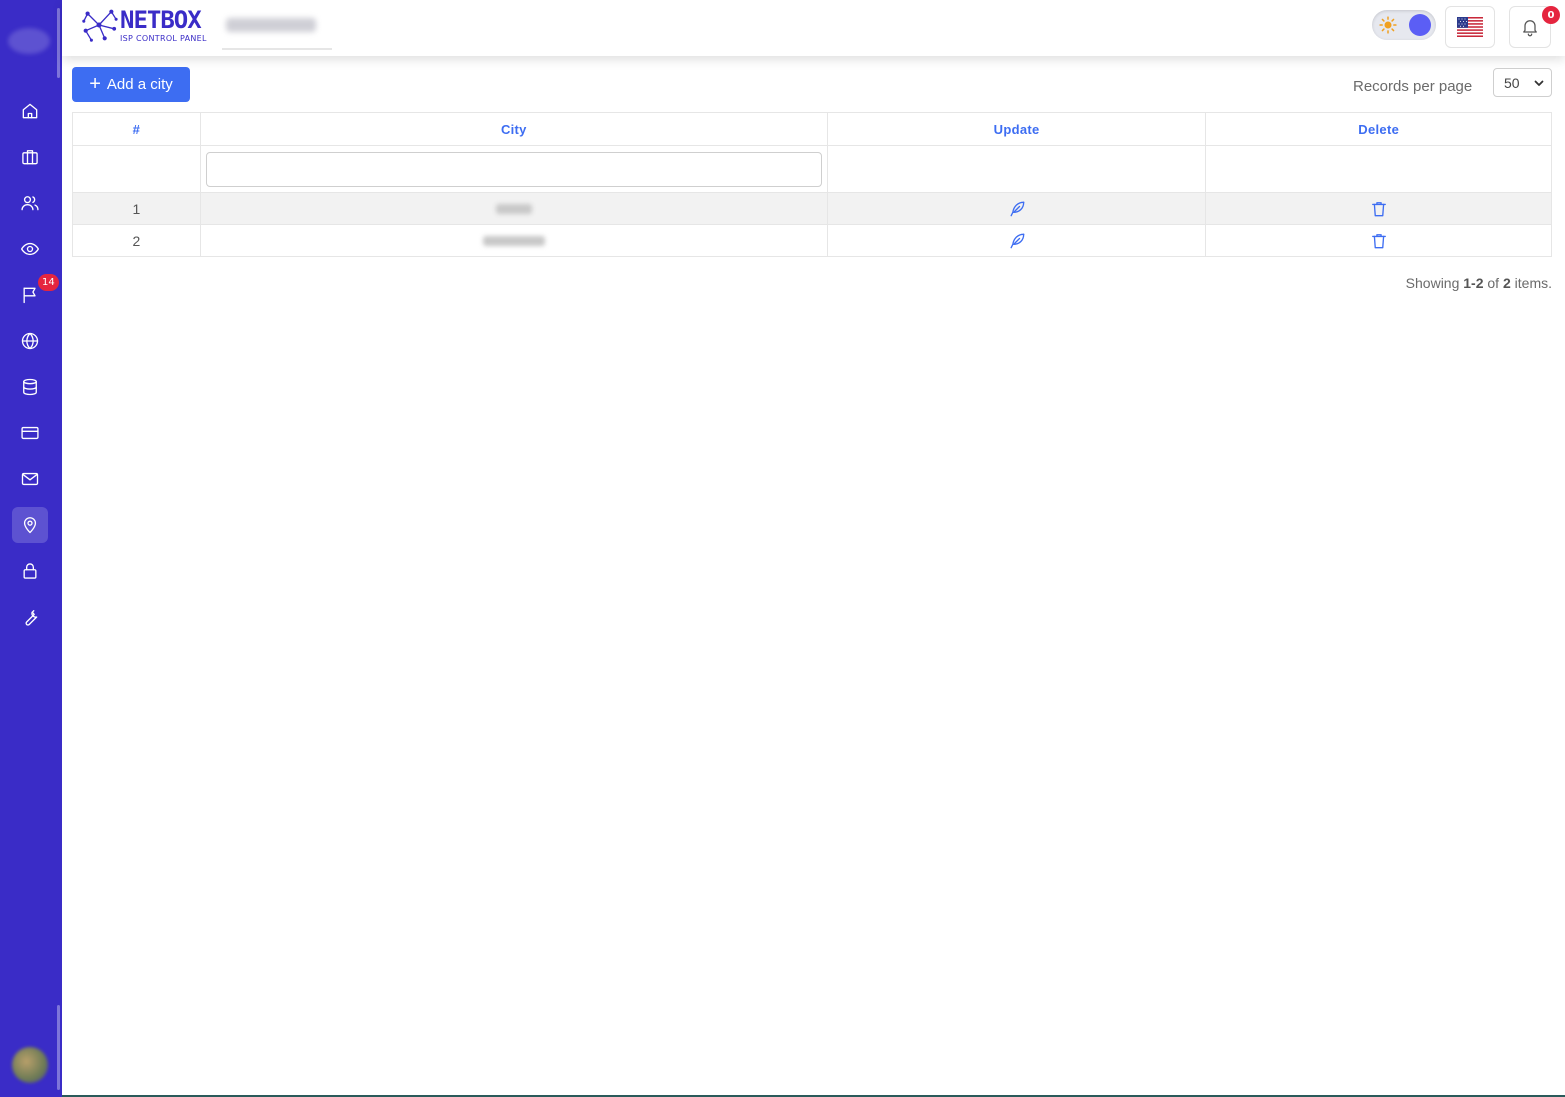 The width and height of the screenshot is (1565, 1097). What do you see at coordinates (1388, 25) in the screenshot?
I see `sun-icon` at bounding box center [1388, 25].